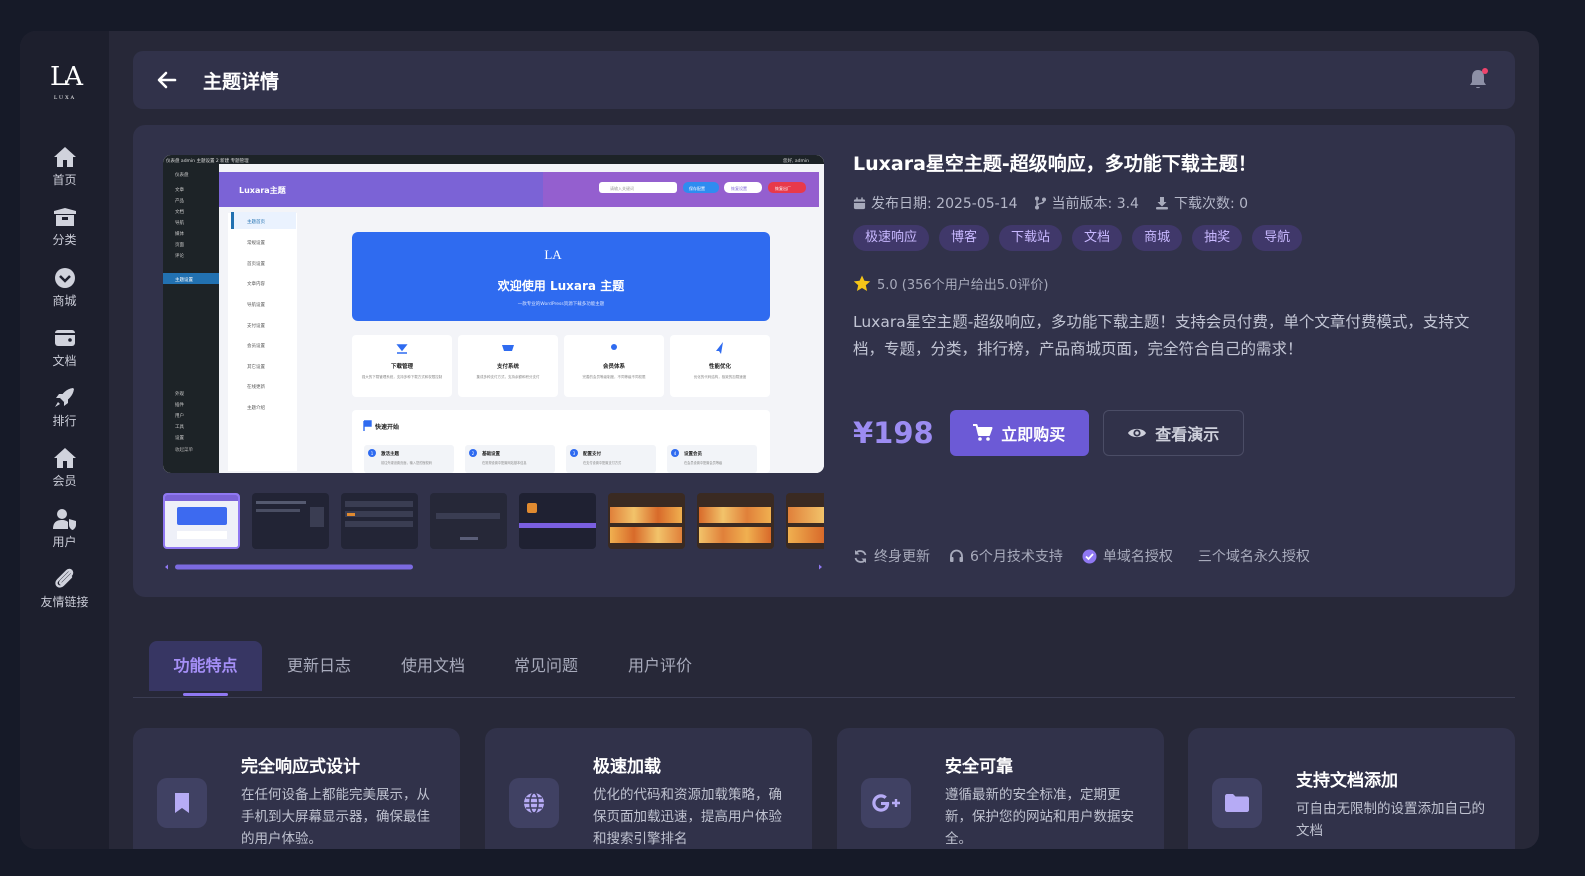 The width and height of the screenshot is (1585, 876). I want to click on preview-menu-item: 外观, so click(179, 393).